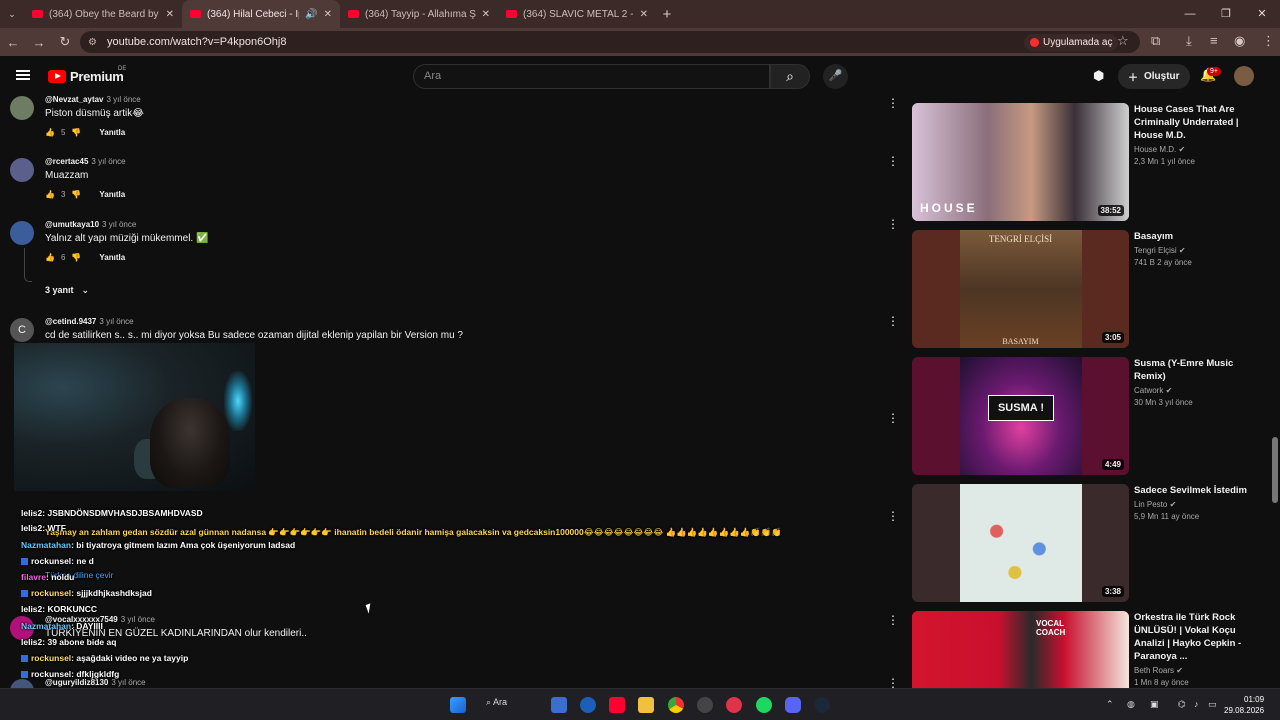 Image resolution: width=1280 pixels, height=720 pixels. What do you see at coordinates (790, 76) in the screenshot?
I see `search-button: ⌕` at bounding box center [790, 76].